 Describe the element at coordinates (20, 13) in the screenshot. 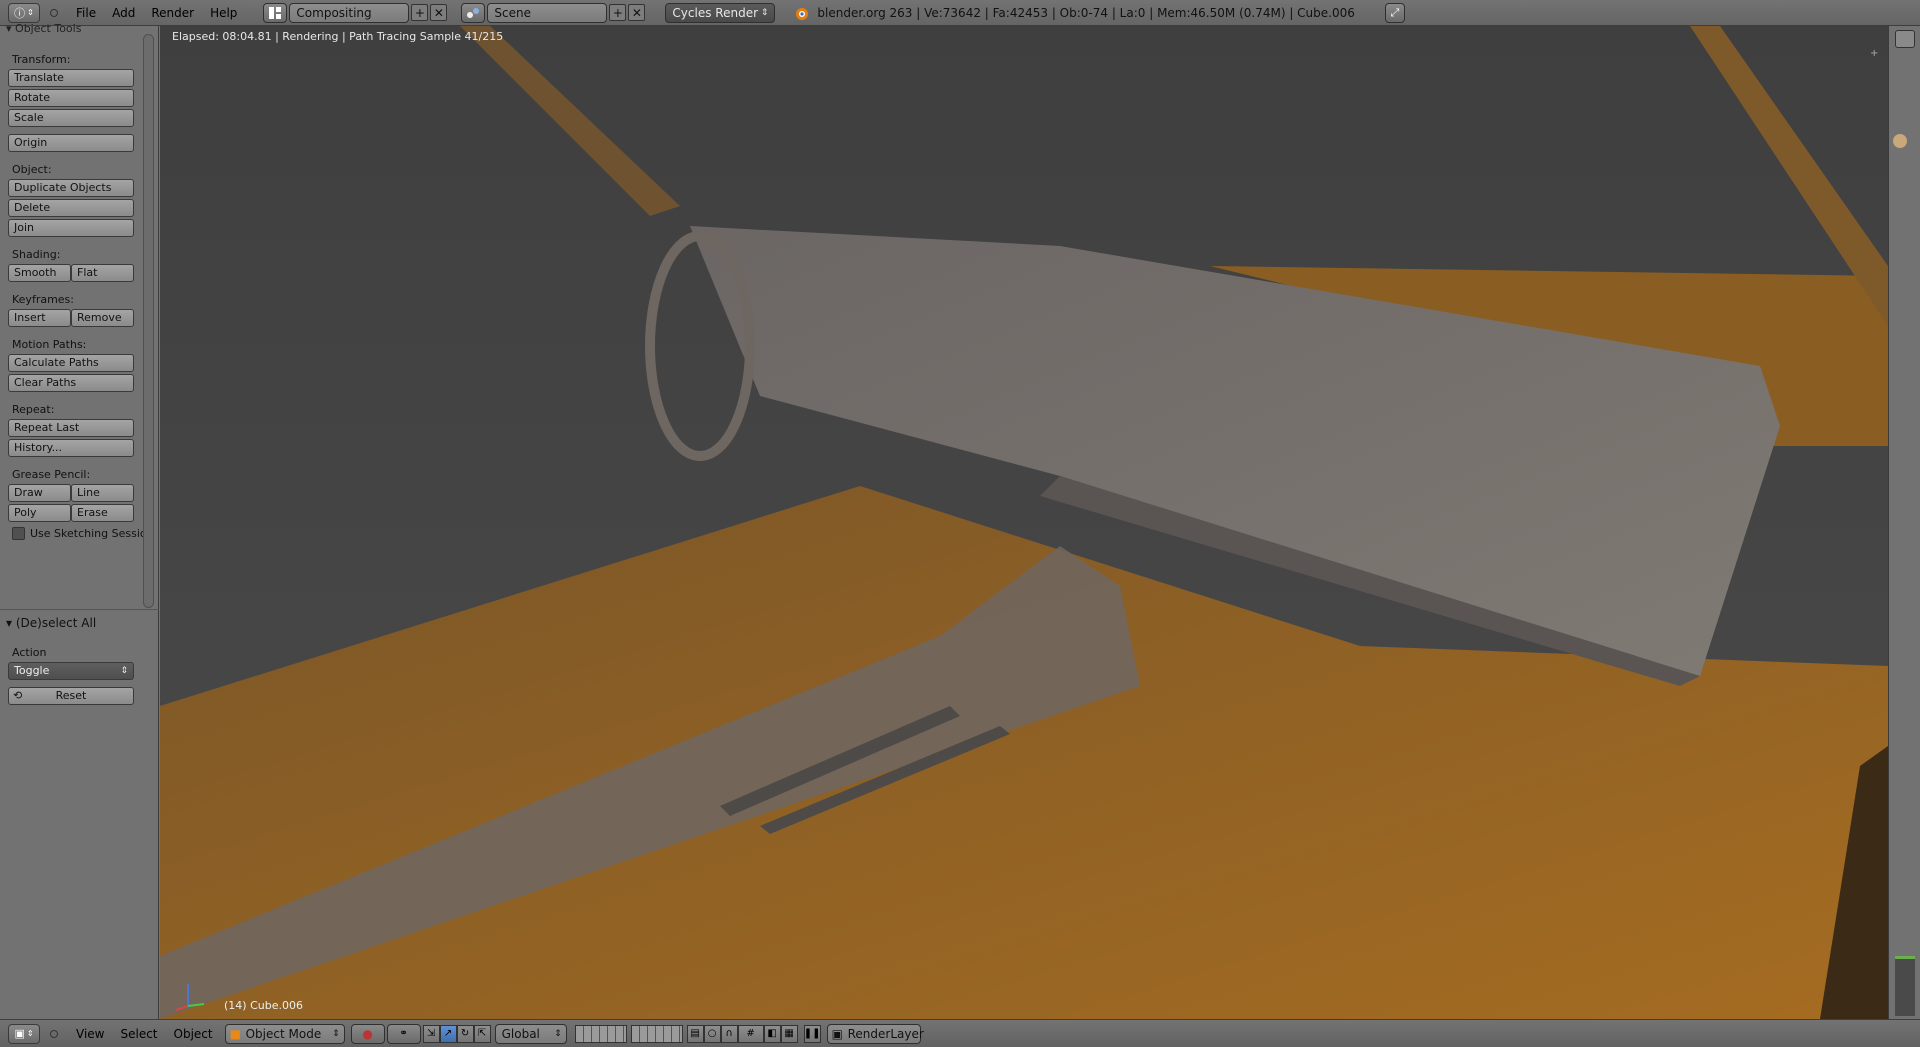

I see `info-icon: ⓘ` at that location.